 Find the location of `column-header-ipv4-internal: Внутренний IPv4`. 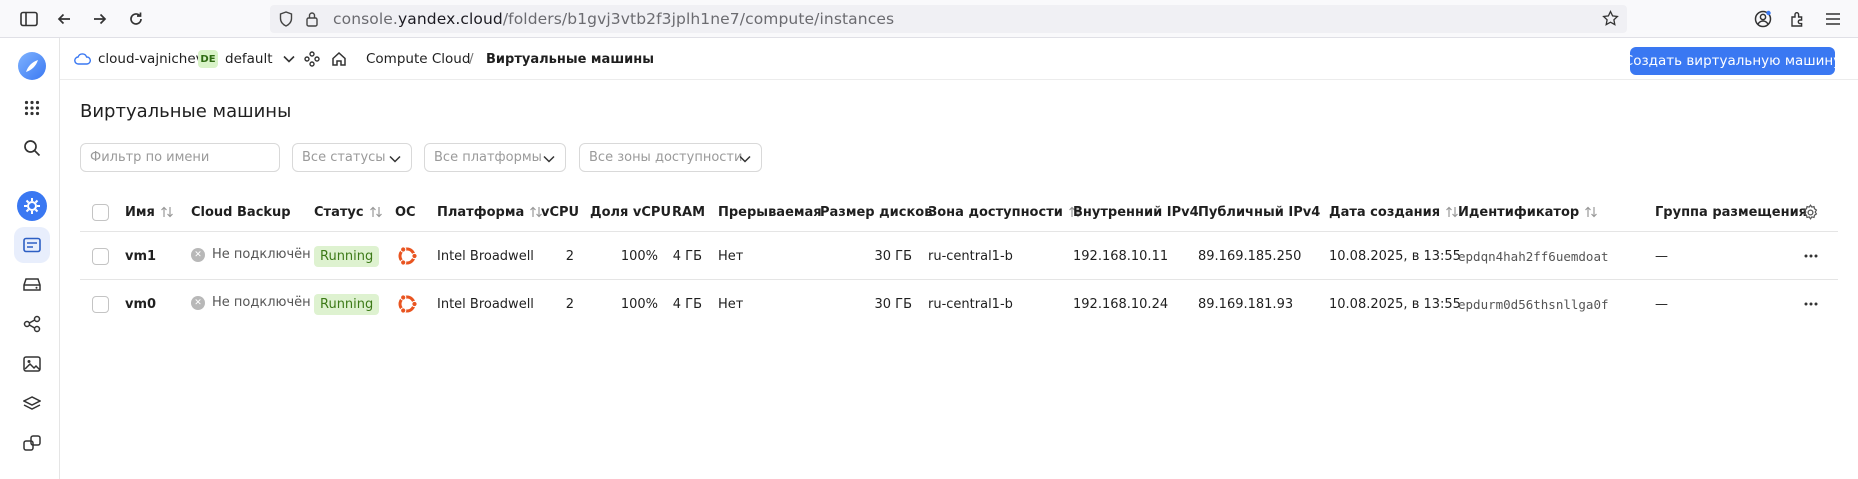

column-header-ipv4-internal: Внутренний IPv4 is located at coordinates (1136, 212).